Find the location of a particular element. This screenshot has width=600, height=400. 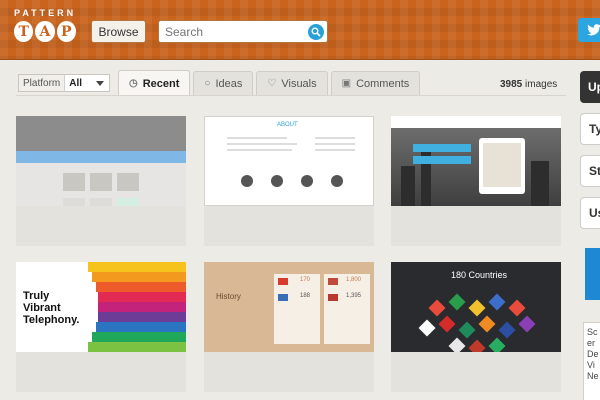

logo-word: PATTERN is located at coordinates (45, 13).